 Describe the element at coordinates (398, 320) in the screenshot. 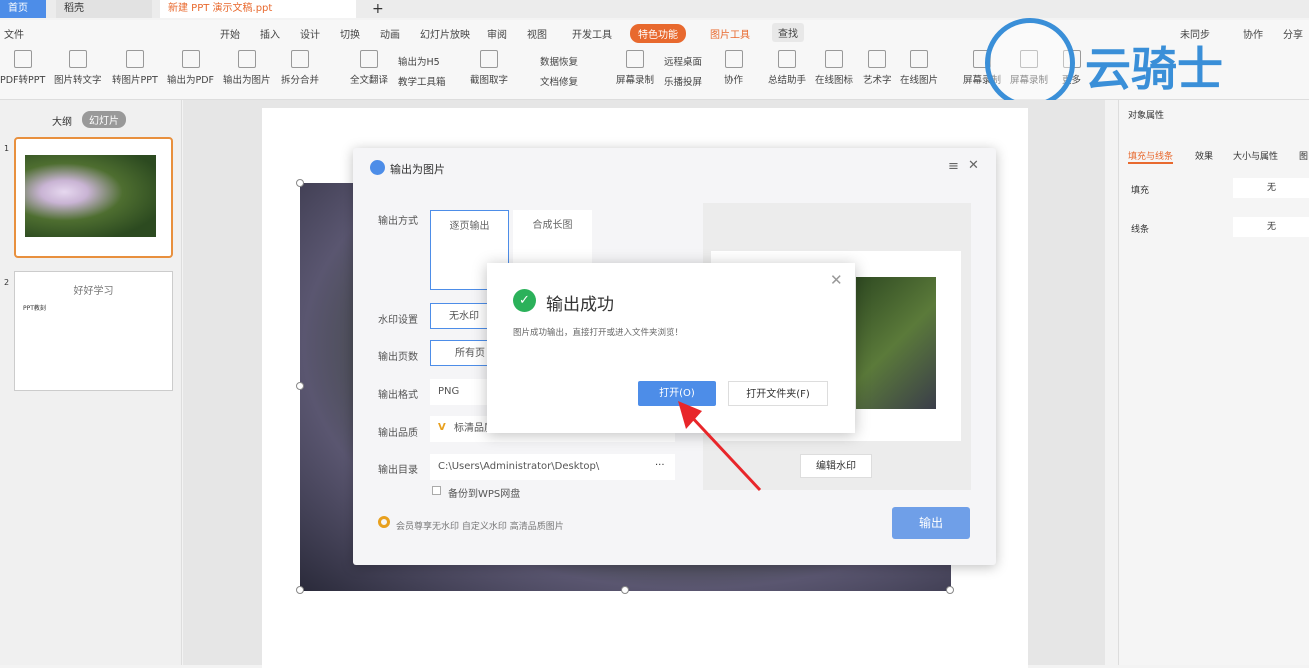

I see `watermark-label: 水印设置` at that location.